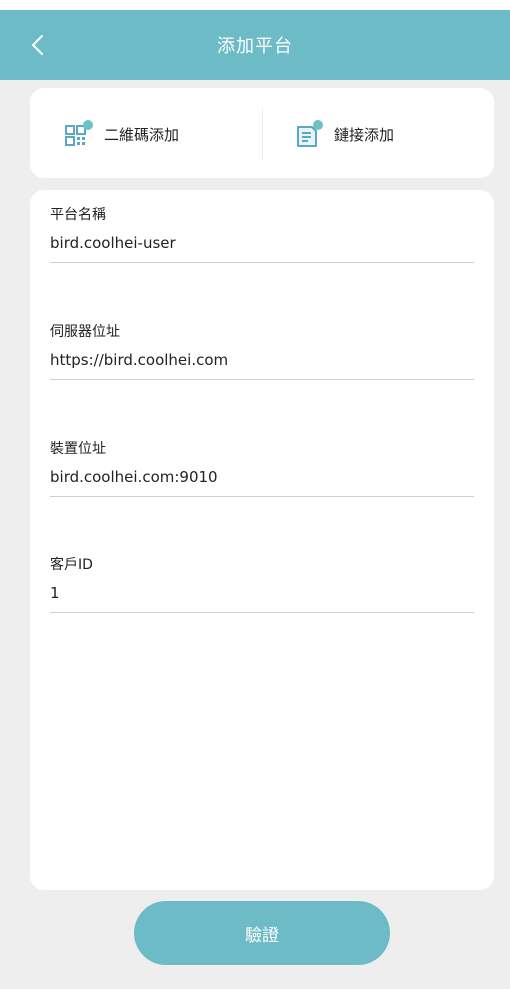 Image resolution: width=510 pixels, height=989 pixels. What do you see at coordinates (78, 449) in the screenshot?
I see `device-address-label: 裝置位址` at bounding box center [78, 449].